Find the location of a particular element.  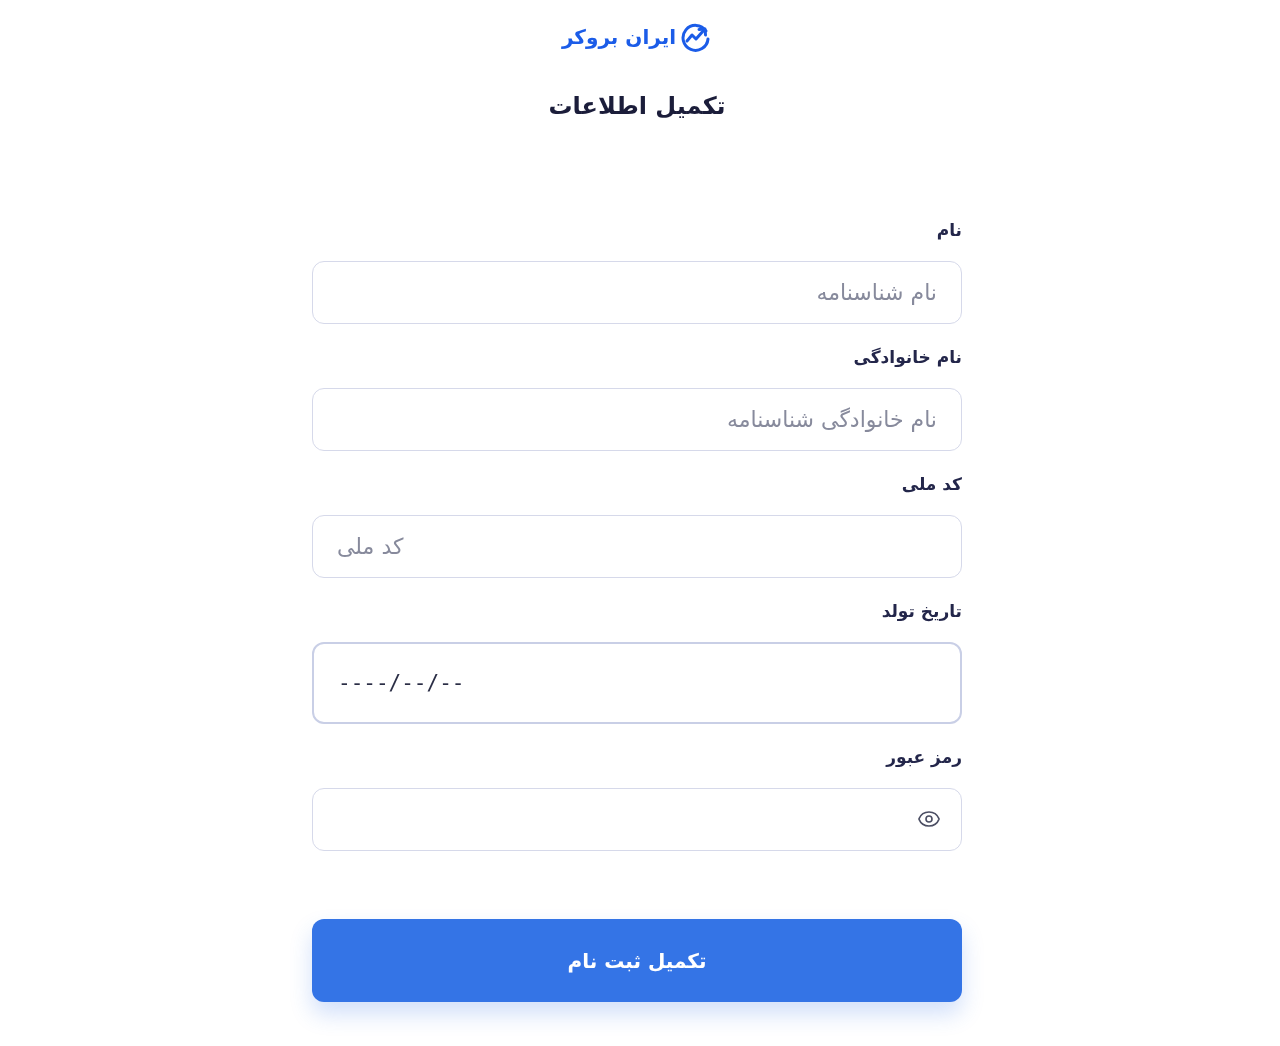

date-field: ----/--/-- is located at coordinates (637, 683).